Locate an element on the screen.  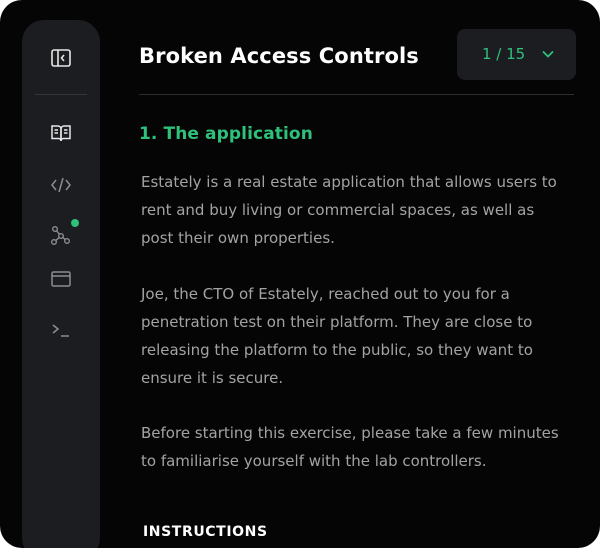
sidebar-item-network is located at coordinates (64, 233).